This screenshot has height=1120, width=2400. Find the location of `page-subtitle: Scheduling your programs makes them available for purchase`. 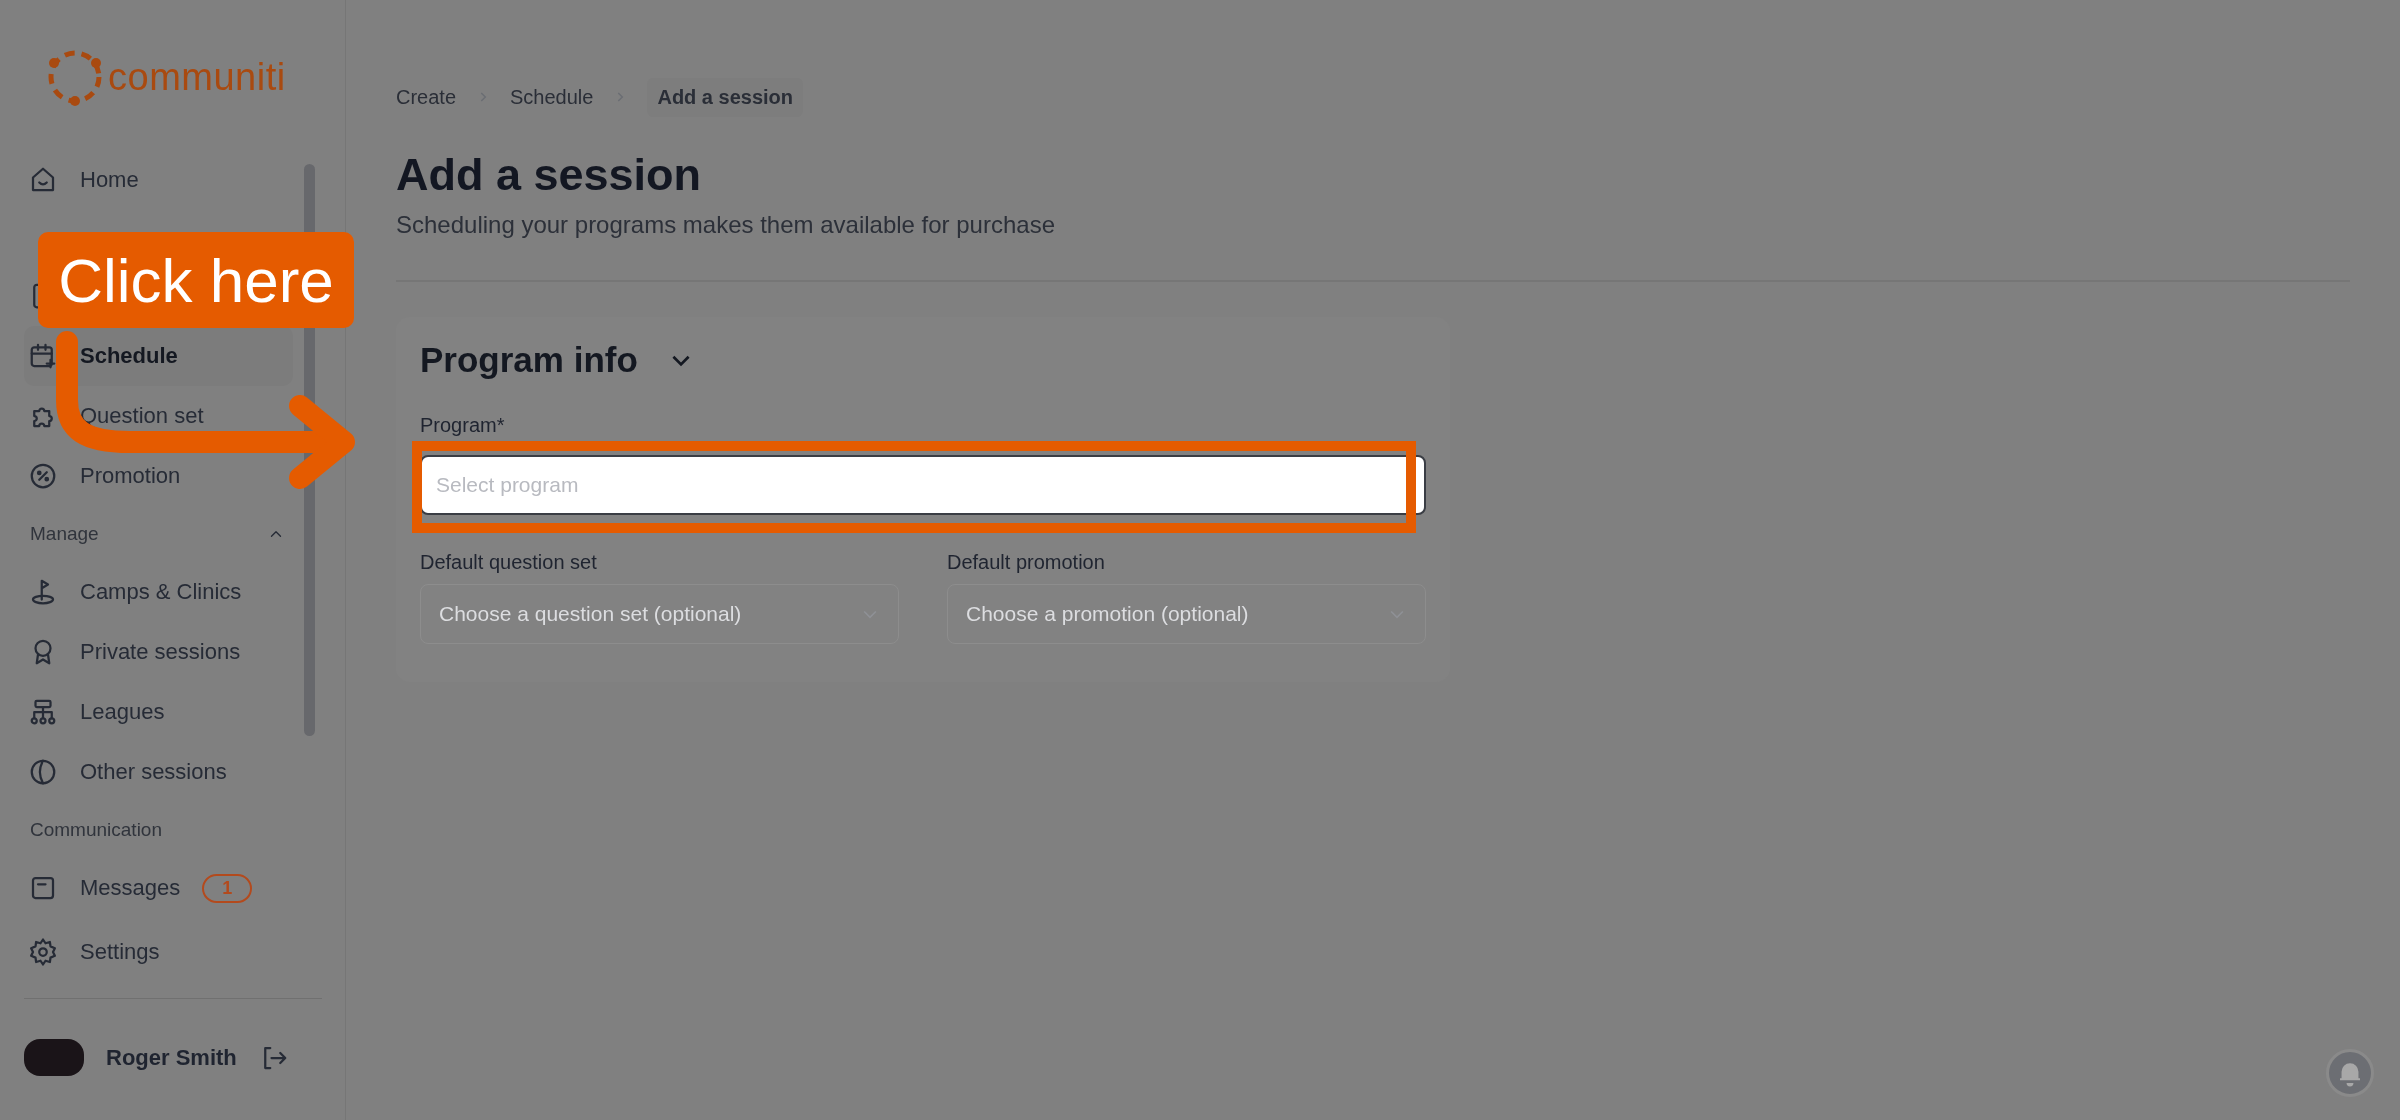

page-subtitle: Scheduling your programs makes them available for purchase is located at coordinates (726, 225).